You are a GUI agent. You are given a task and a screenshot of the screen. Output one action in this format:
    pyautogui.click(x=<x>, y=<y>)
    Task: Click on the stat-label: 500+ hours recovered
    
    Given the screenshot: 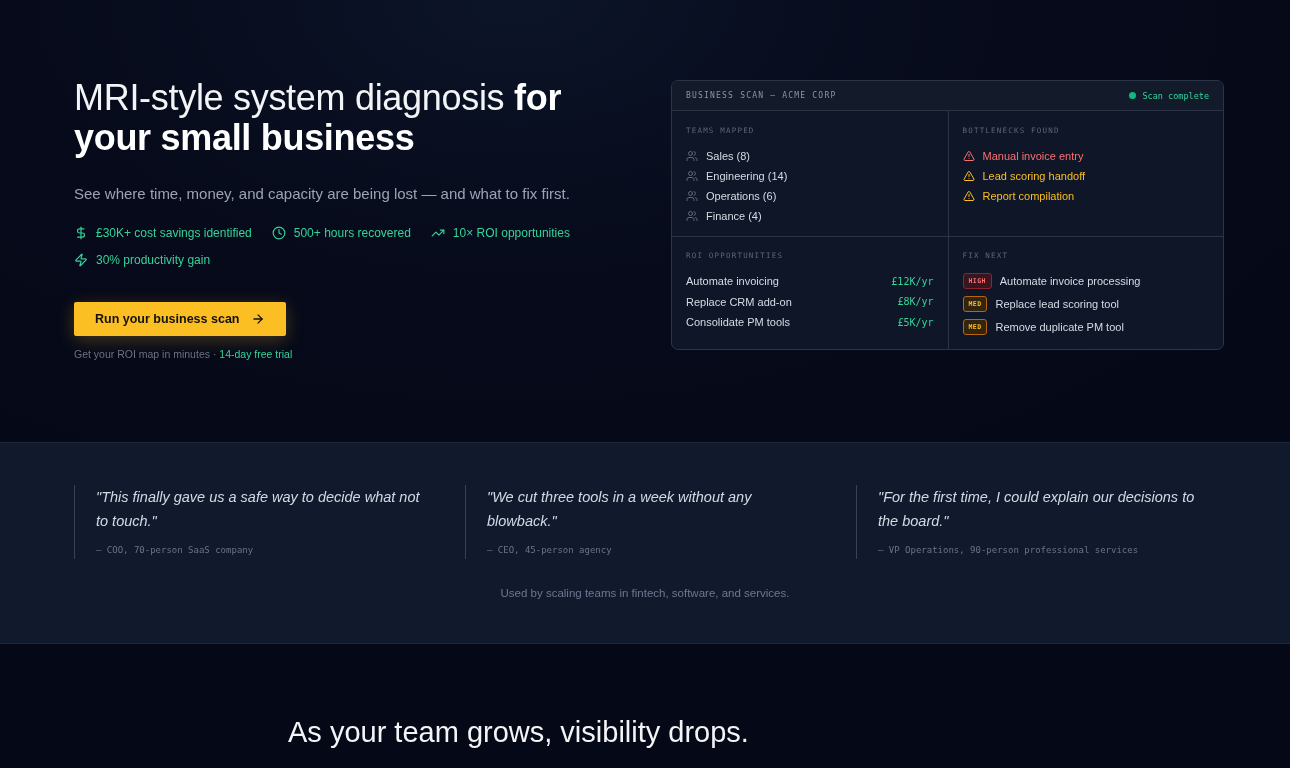 What is the action you would take?
    pyautogui.click(x=352, y=233)
    